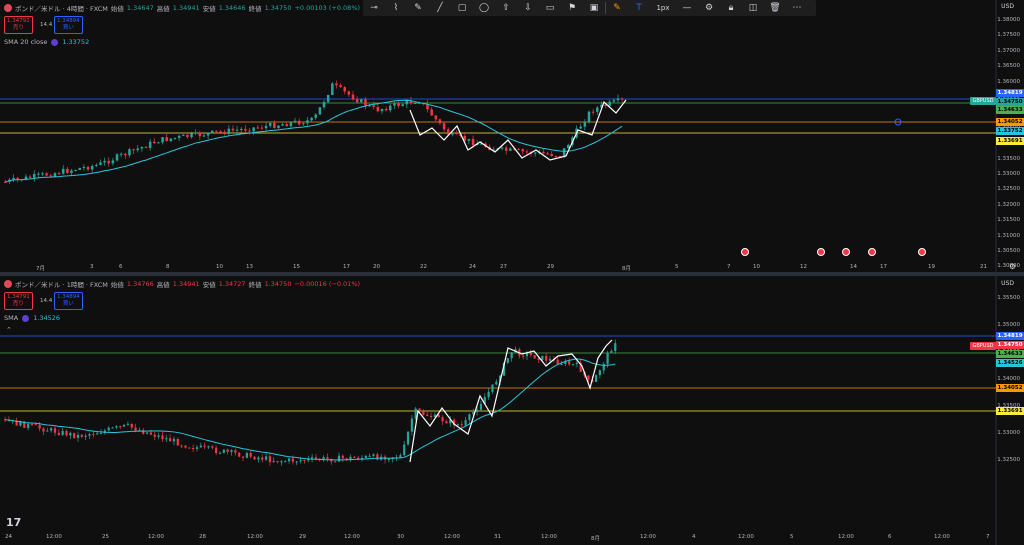  I want to click on rectangle-icon: ▢, so click(462, 8).